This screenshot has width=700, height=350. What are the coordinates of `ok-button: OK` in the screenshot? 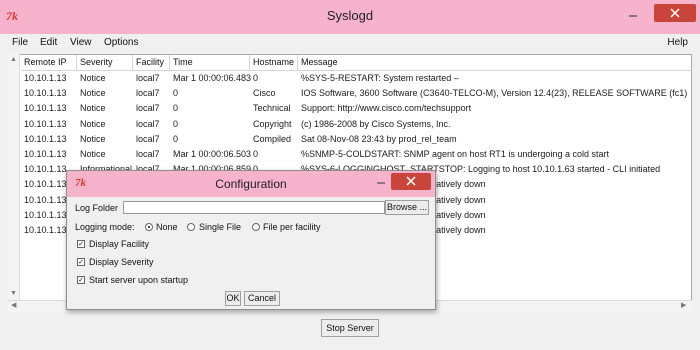 It's located at (233, 298).